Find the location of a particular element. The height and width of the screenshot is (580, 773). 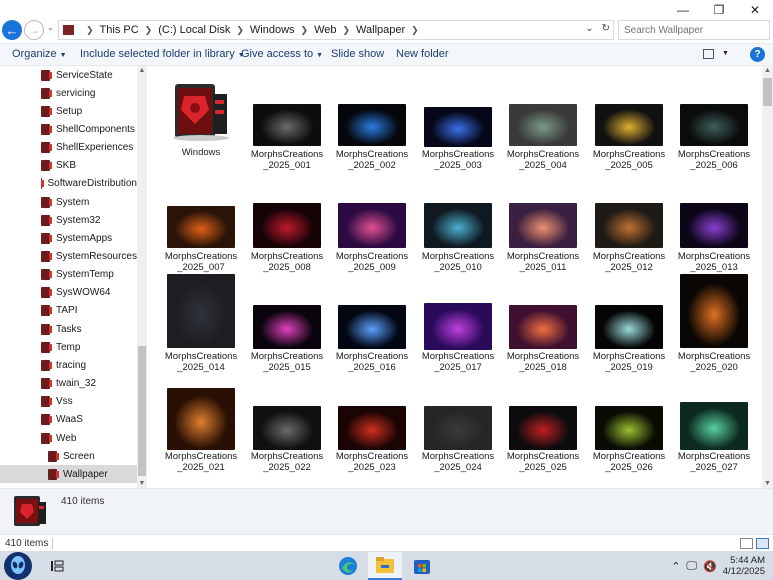

file-item: MorphsCreations _2025_007 is located at coordinates (201, 222).